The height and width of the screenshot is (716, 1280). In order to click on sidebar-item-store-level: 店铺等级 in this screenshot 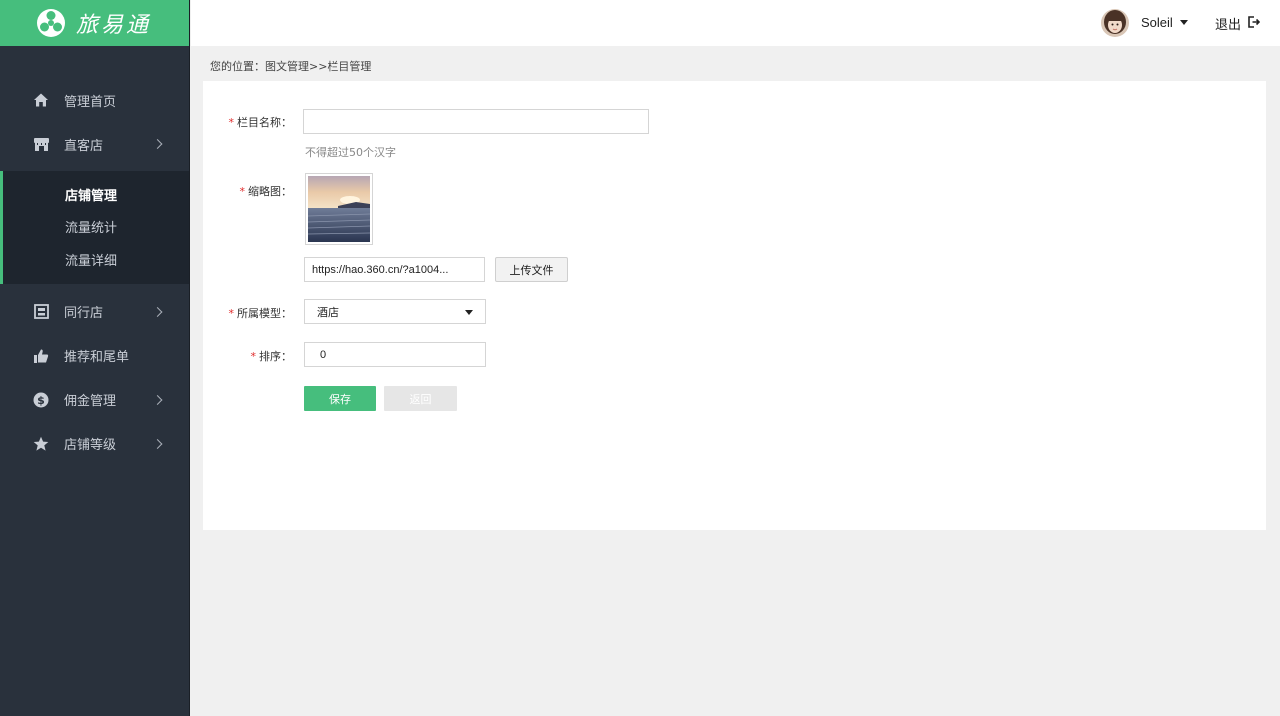, I will do `click(94, 444)`.